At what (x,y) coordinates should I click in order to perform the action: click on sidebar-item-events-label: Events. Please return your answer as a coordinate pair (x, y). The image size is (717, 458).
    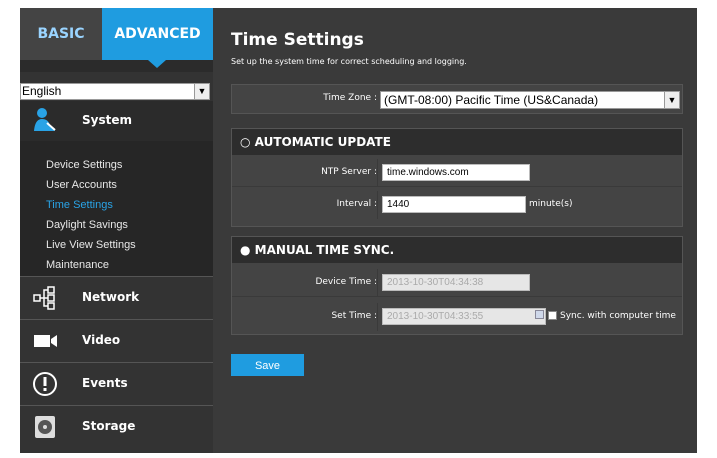
    Looking at the image, I should click on (105, 383).